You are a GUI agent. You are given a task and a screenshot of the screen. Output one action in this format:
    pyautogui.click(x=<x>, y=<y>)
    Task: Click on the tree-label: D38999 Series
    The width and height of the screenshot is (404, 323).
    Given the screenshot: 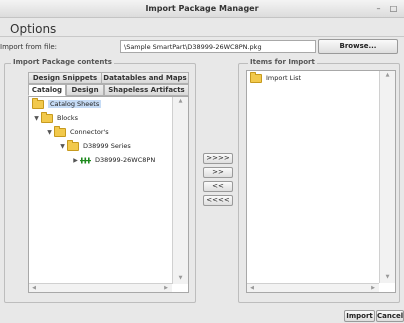 What is the action you would take?
    pyautogui.click(x=107, y=146)
    